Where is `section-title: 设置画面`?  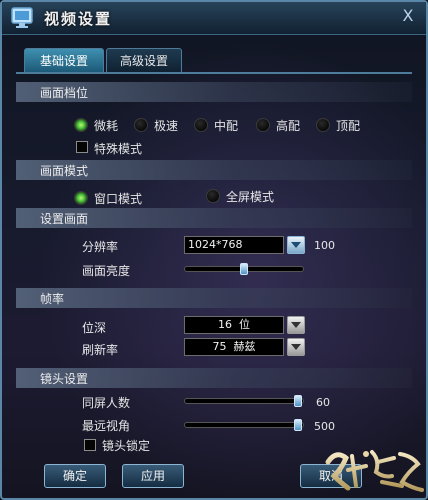
section-title: 设置画面 is located at coordinates (64, 219).